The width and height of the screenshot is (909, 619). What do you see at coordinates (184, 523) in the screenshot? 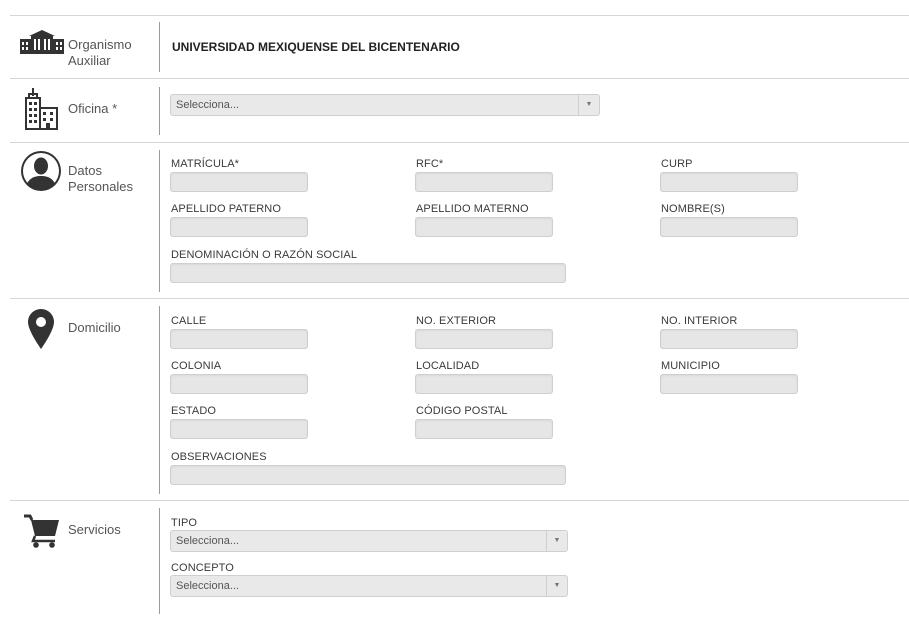
I see `tipo-label: TIPO` at bounding box center [184, 523].